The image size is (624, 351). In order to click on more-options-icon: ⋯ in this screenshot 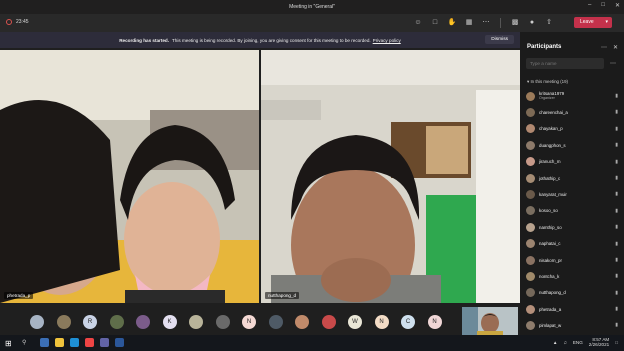, I will do `click(604, 47)`.